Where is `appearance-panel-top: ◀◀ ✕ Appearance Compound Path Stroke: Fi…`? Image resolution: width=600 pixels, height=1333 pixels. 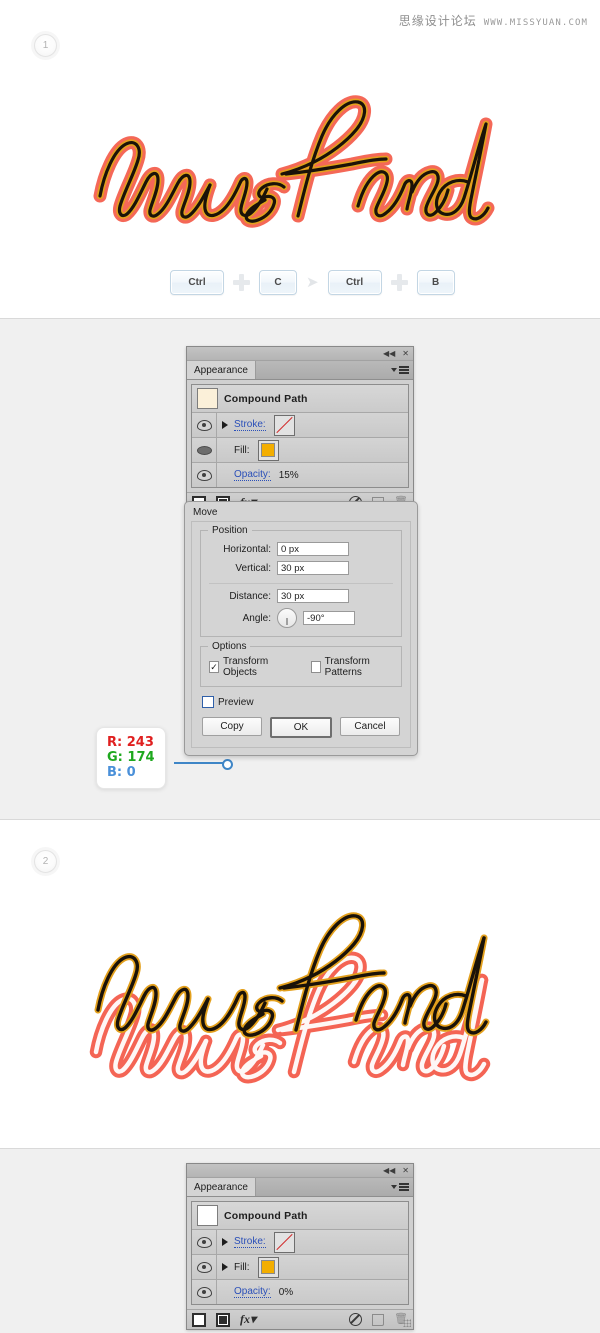 appearance-panel-top: ◀◀ ✕ Appearance Compound Path Stroke: Fi… is located at coordinates (300, 429).